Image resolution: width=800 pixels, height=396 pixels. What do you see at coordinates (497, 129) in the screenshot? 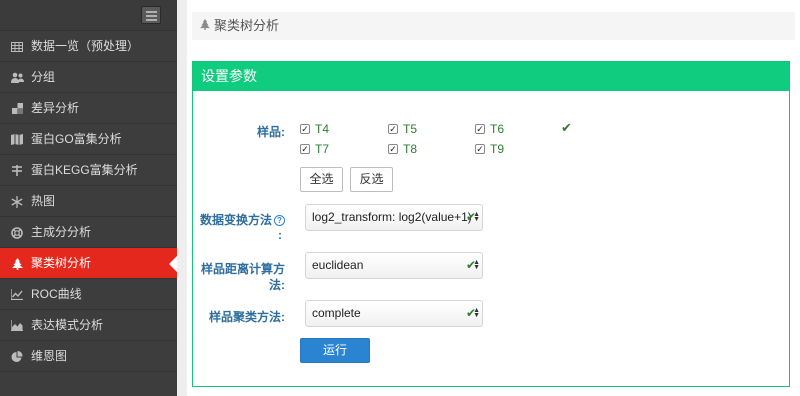
I see `sample-label: T6` at bounding box center [497, 129].